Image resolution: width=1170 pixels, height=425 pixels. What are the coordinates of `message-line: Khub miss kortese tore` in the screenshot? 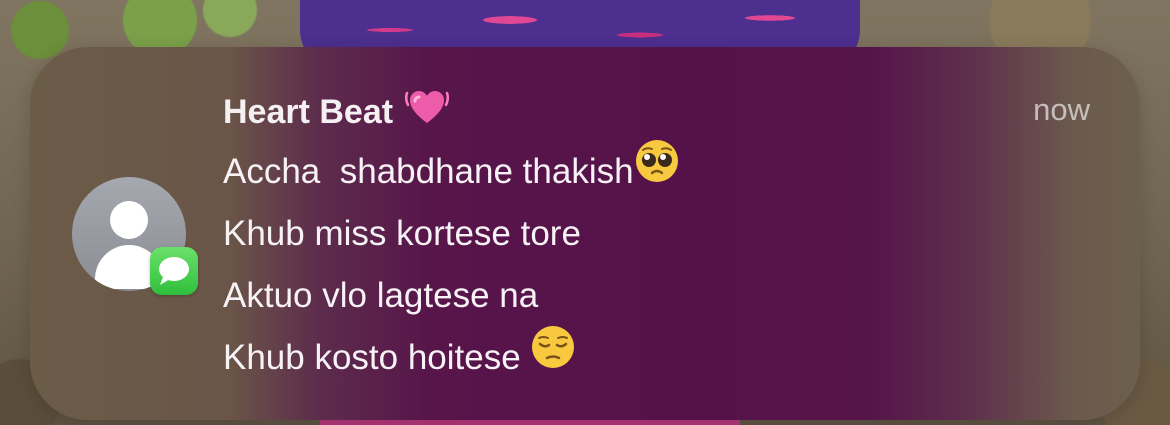 It's located at (651, 234).